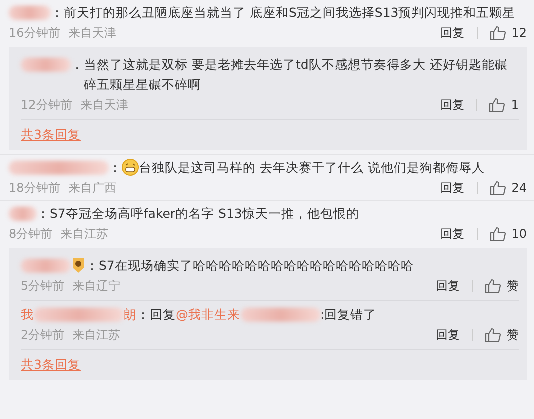  I want to click on timestamp: 18分钟前, so click(34, 188).